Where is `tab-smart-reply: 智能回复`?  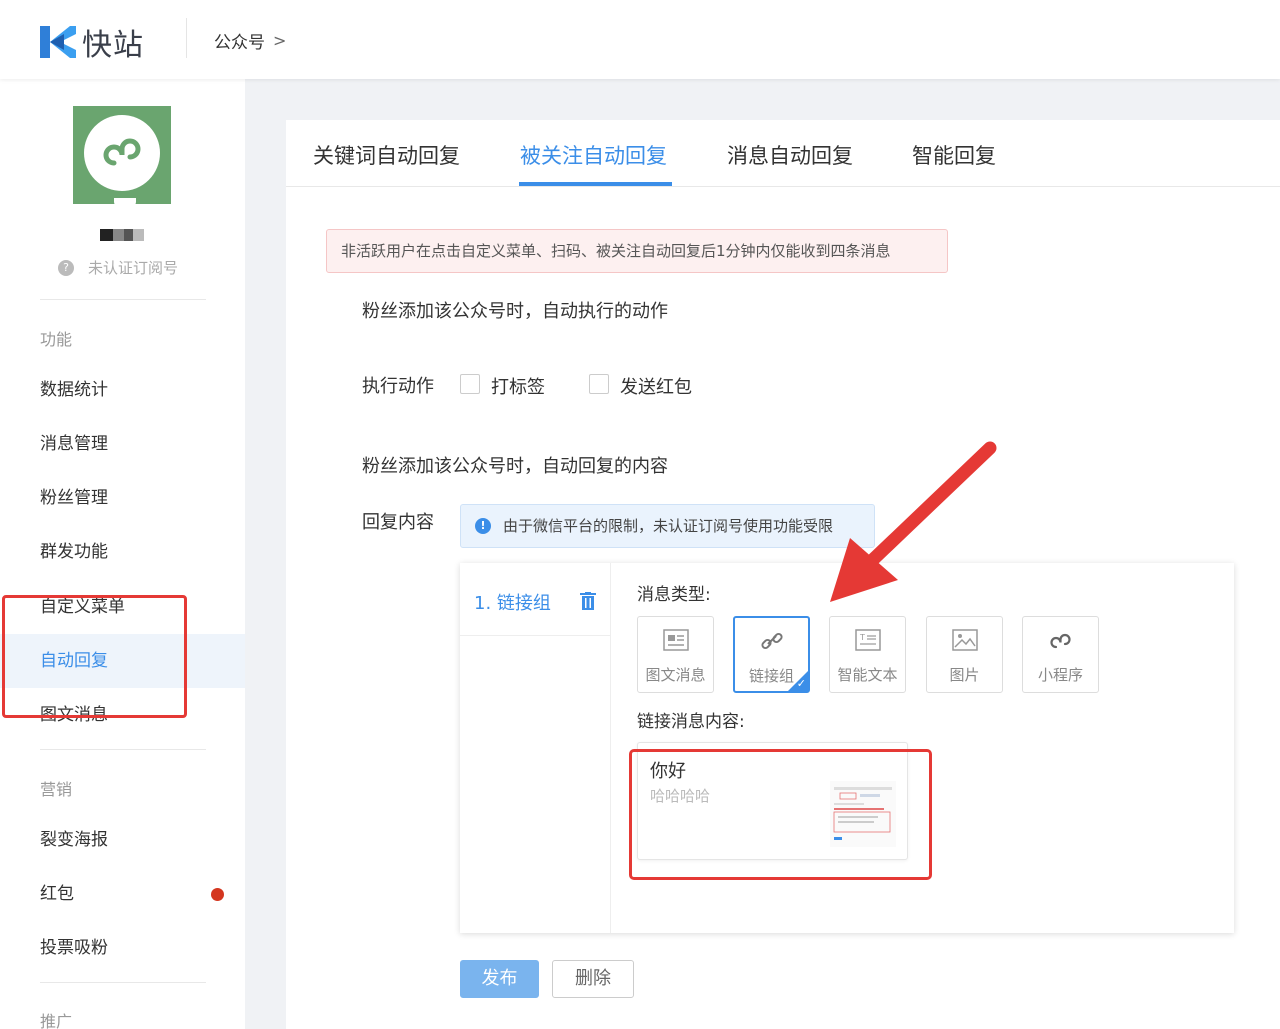 tab-smart-reply: 智能回复 is located at coordinates (954, 155).